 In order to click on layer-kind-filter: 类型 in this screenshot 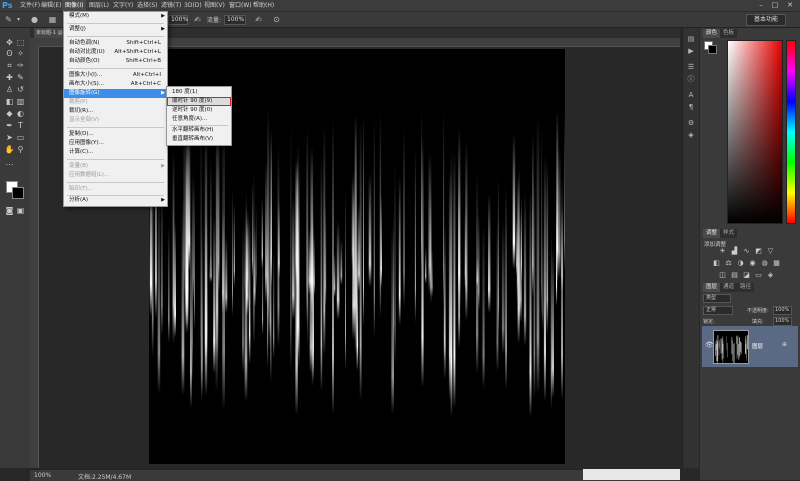, I will do `click(717, 298)`.